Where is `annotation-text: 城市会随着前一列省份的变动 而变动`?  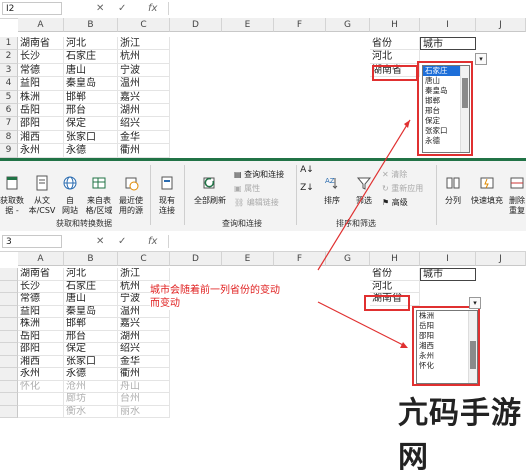 annotation-text: 城市会随着前一列省份的变动 而变动 is located at coordinates (215, 297).